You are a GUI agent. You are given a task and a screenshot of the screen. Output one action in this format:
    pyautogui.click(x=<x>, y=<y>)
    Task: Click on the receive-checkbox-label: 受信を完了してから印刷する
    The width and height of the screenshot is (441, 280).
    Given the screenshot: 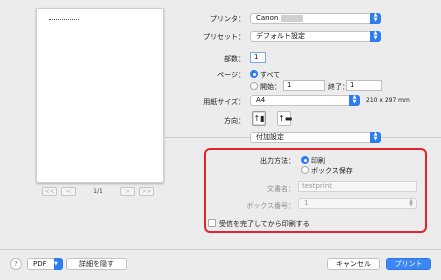 What is the action you would take?
    pyautogui.click(x=264, y=224)
    